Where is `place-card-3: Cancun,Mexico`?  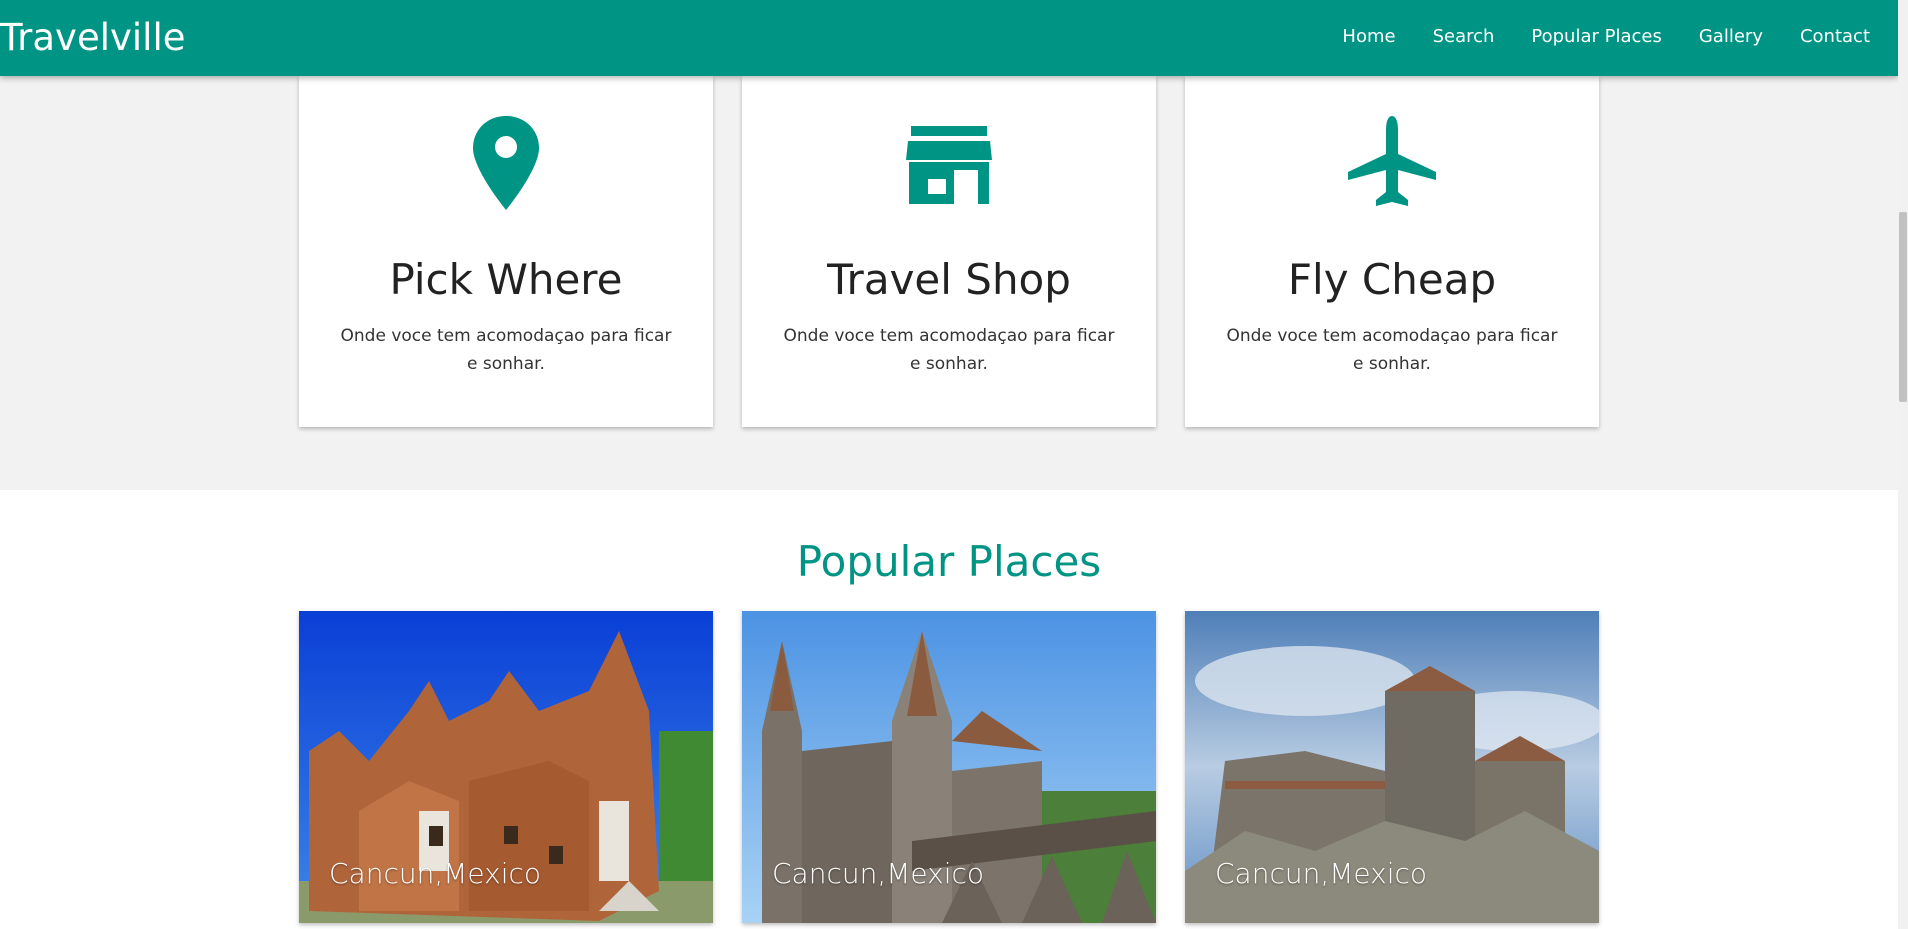 place-card-3: Cancun,Mexico is located at coordinates (1392, 767).